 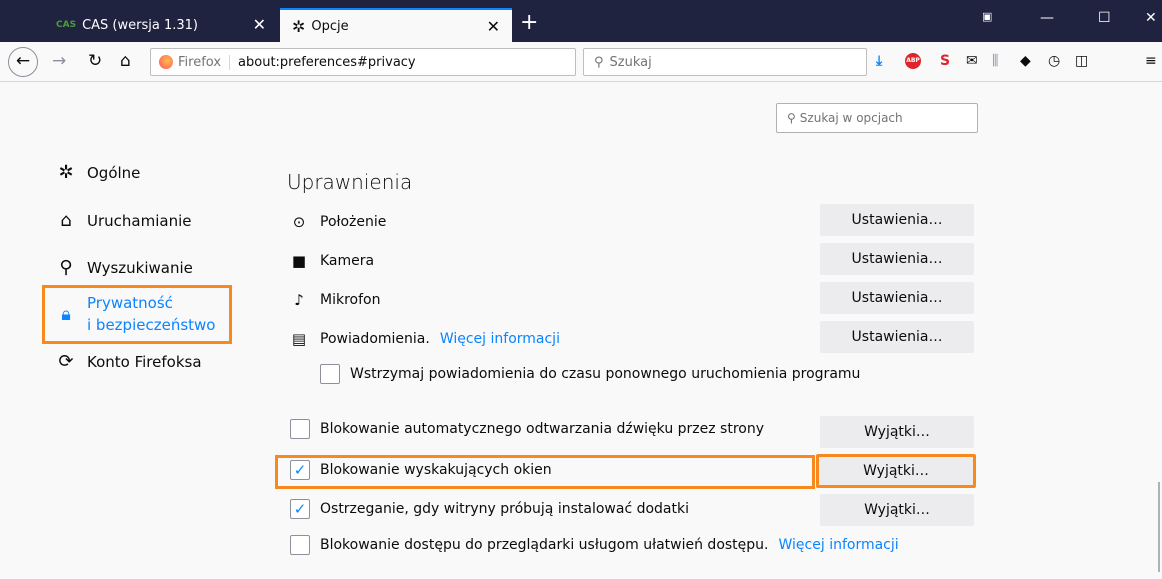 I want to click on back-button: ←, so click(x=23, y=62).